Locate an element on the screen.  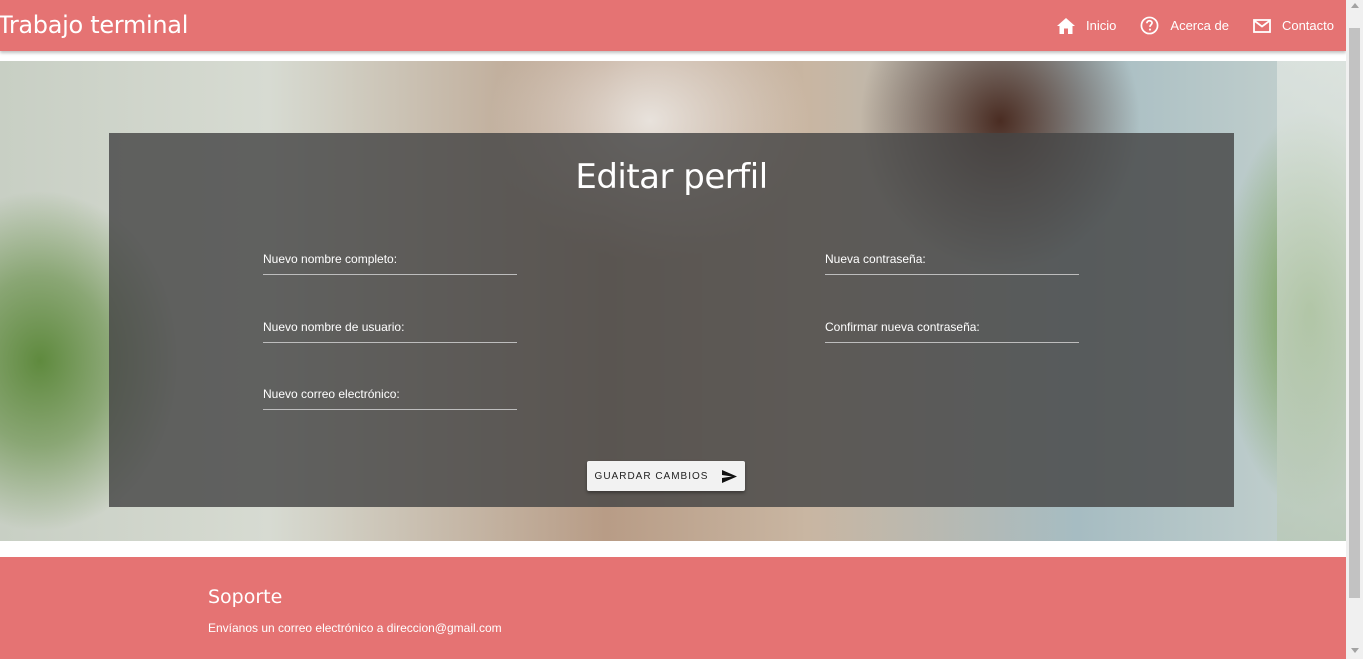
nav-item-acerca-de: Acerca de is located at coordinates (1184, 25).